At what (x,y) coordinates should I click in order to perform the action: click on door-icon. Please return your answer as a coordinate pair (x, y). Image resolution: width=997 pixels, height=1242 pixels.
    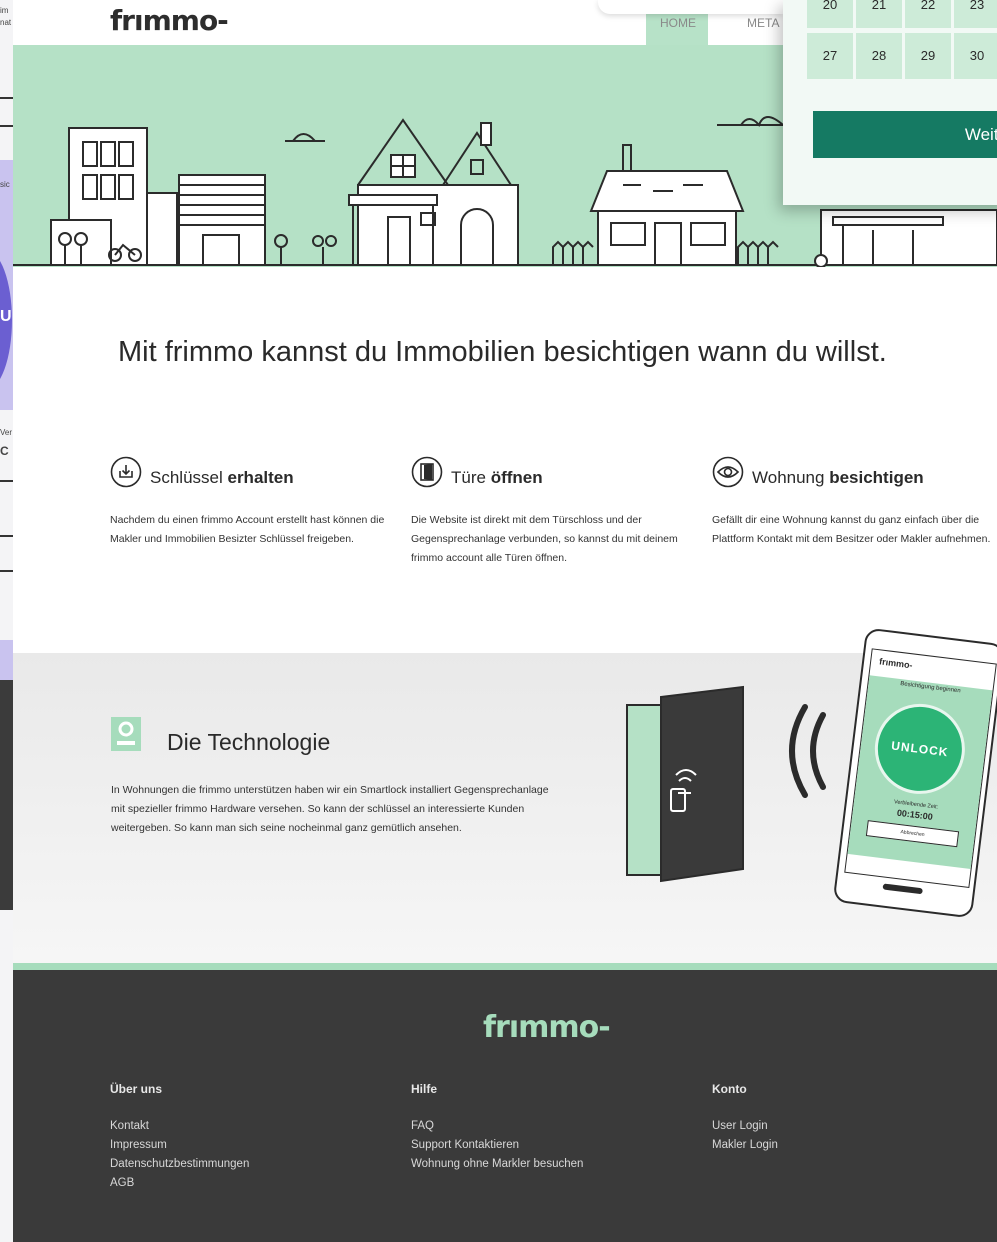
    Looking at the image, I should click on (427, 472).